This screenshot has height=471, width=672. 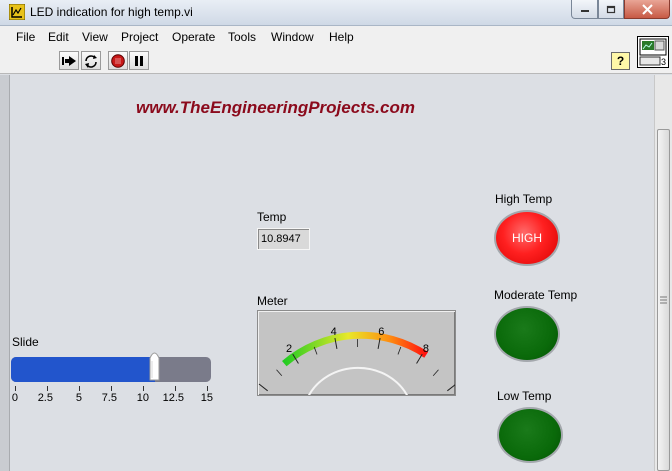 What do you see at coordinates (83, 369) in the screenshot?
I see `slide-fill` at bounding box center [83, 369].